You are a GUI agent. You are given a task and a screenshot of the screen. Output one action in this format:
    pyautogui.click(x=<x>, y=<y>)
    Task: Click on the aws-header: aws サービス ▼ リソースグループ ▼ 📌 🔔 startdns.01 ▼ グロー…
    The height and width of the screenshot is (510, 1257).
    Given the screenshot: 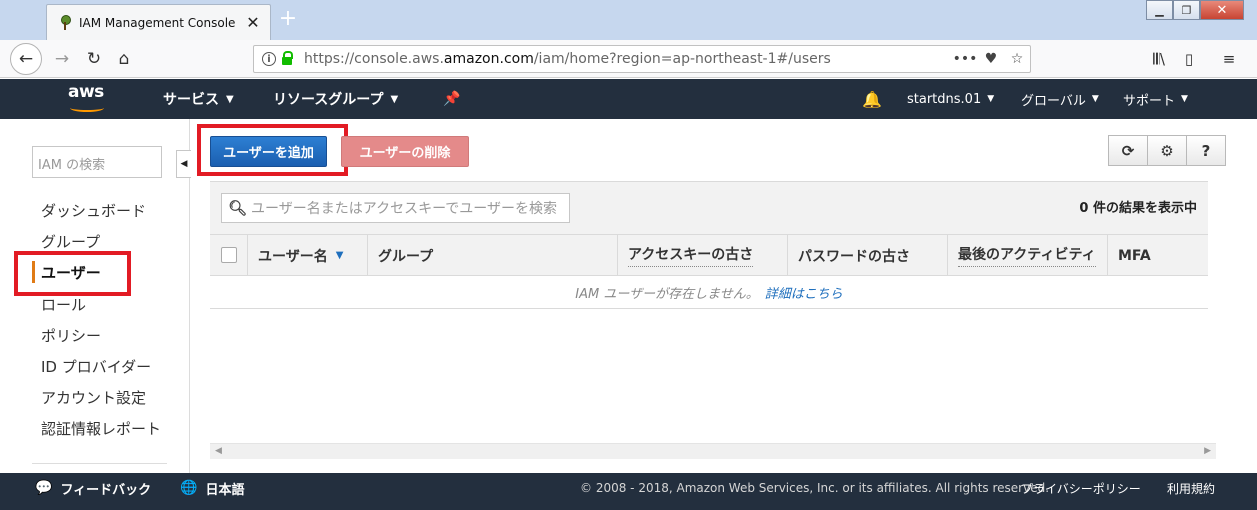 What is the action you would take?
    pyautogui.click(x=628, y=99)
    